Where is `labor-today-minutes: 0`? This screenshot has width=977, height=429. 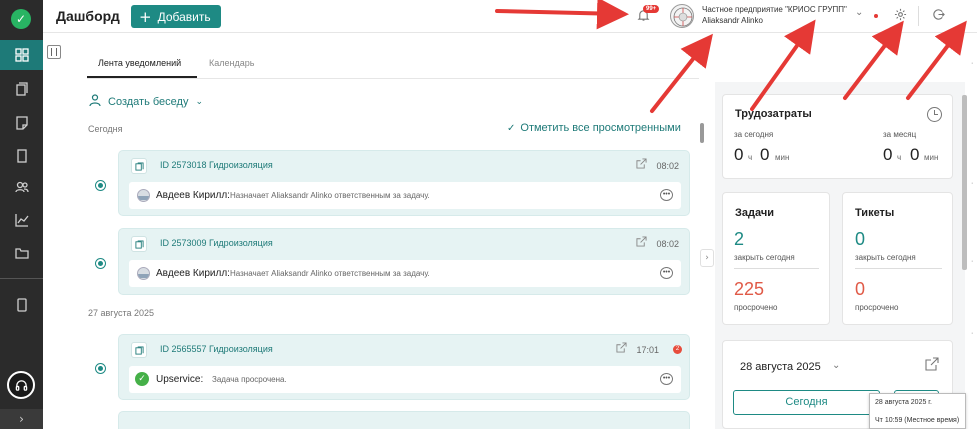
labor-today-minutes: 0 is located at coordinates (765, 154).